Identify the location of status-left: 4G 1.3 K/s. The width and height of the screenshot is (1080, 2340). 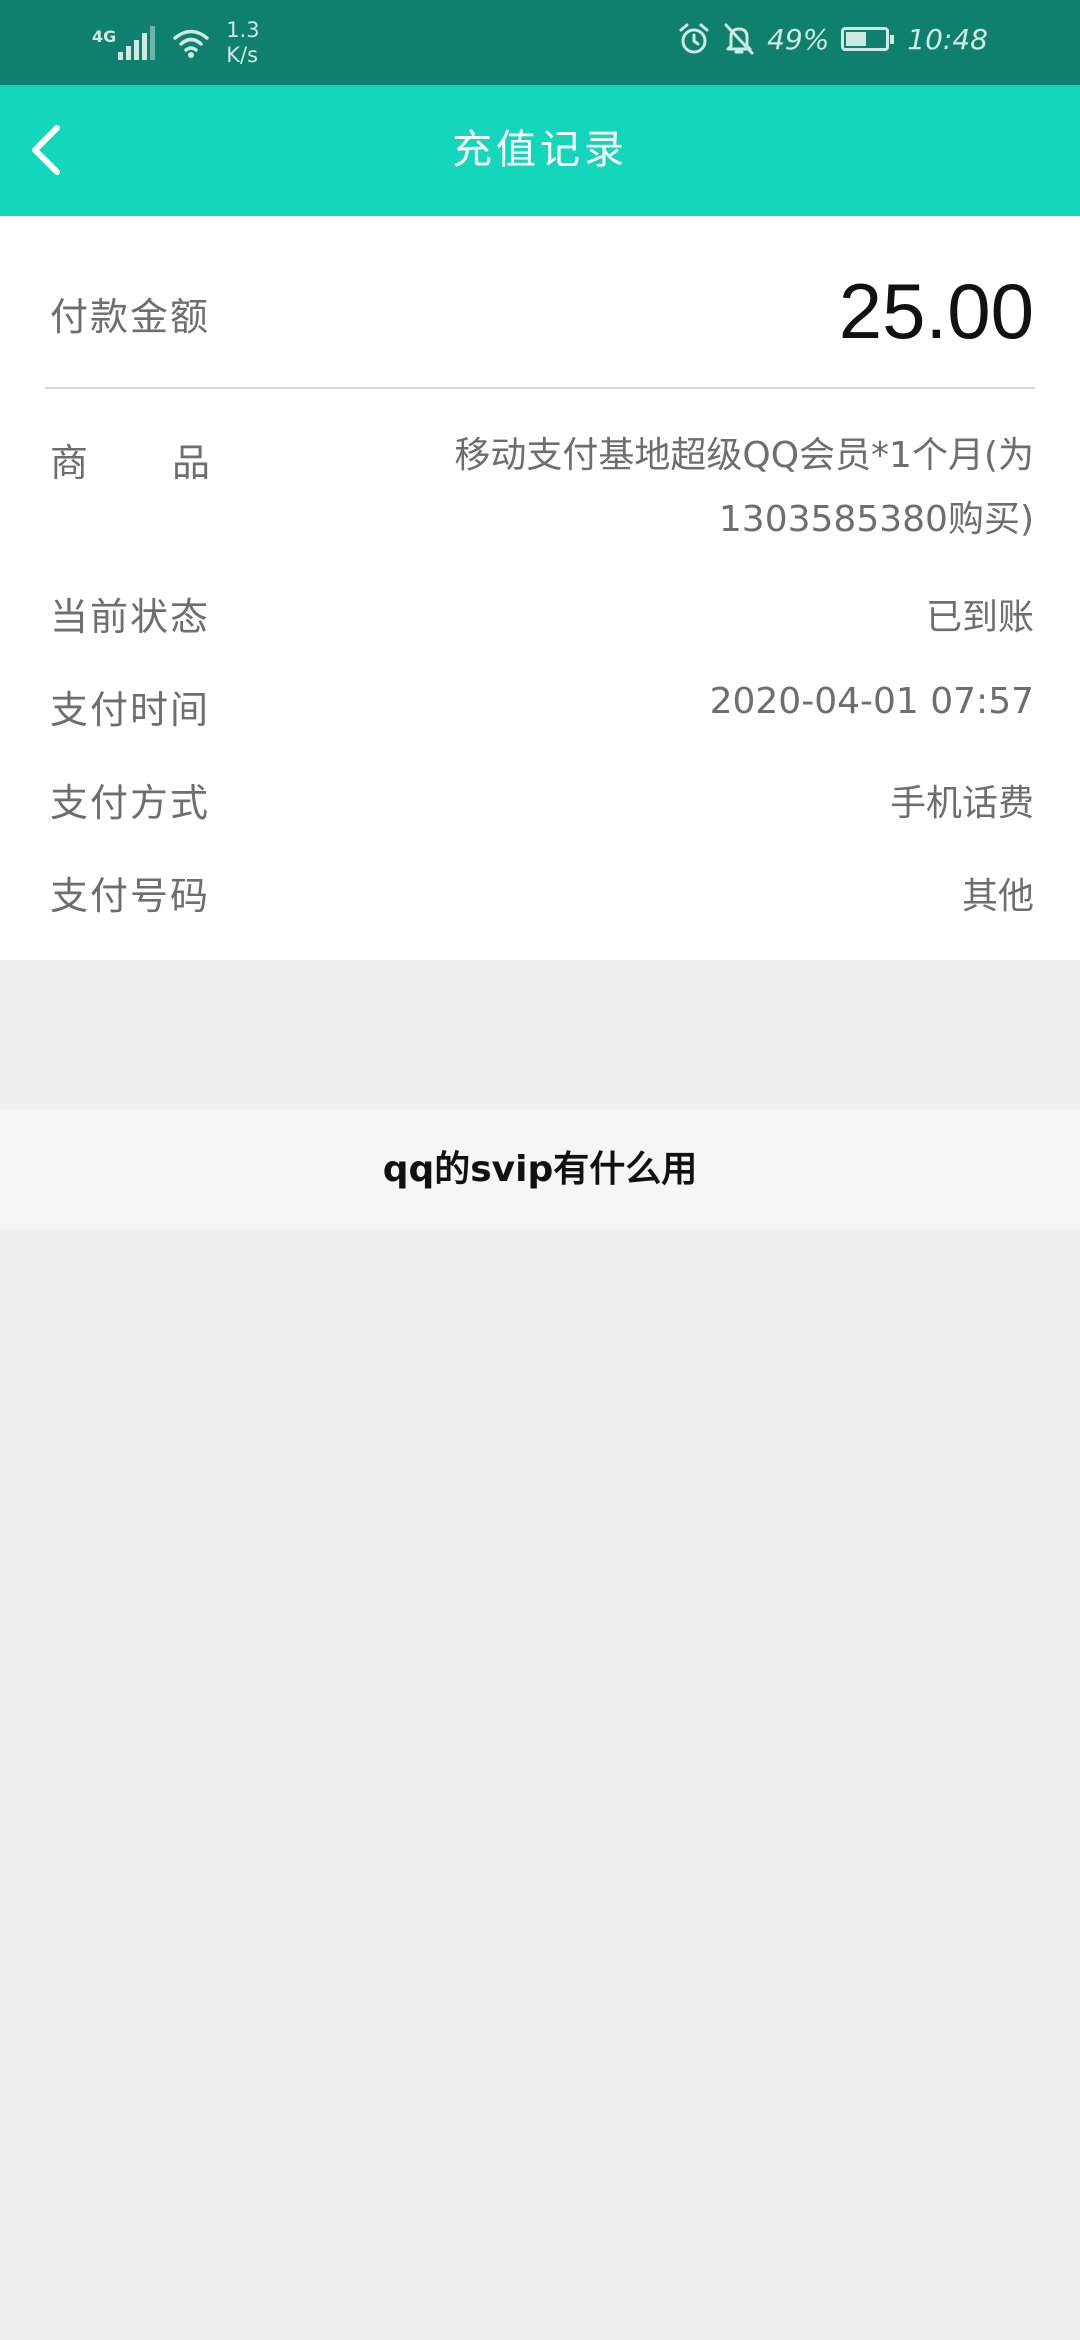
(176, 43).